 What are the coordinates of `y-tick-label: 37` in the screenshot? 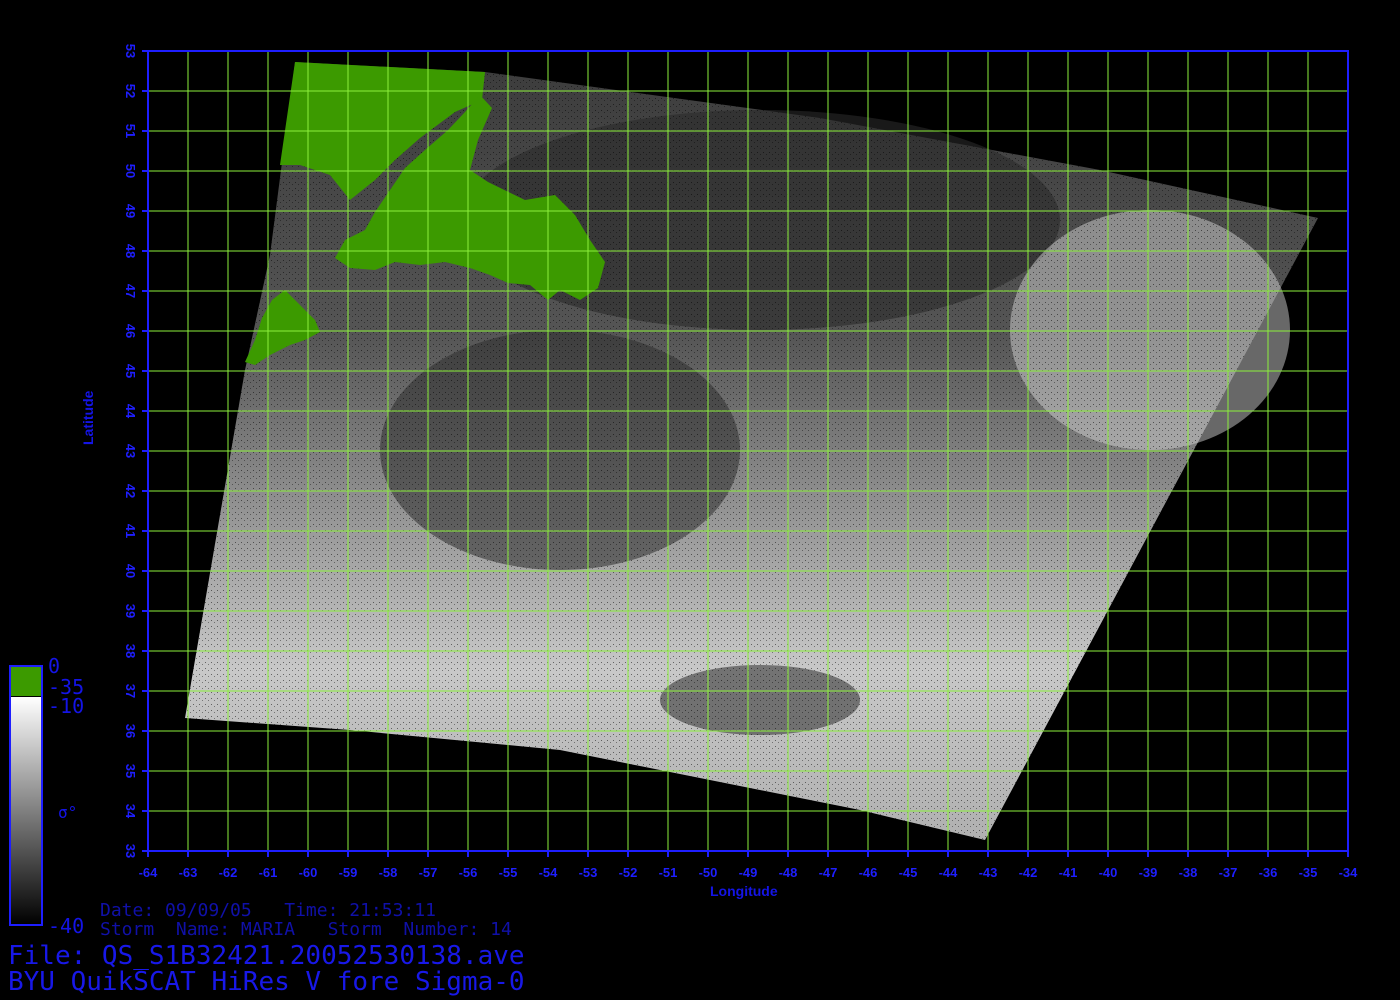 It's located at (130, 691).